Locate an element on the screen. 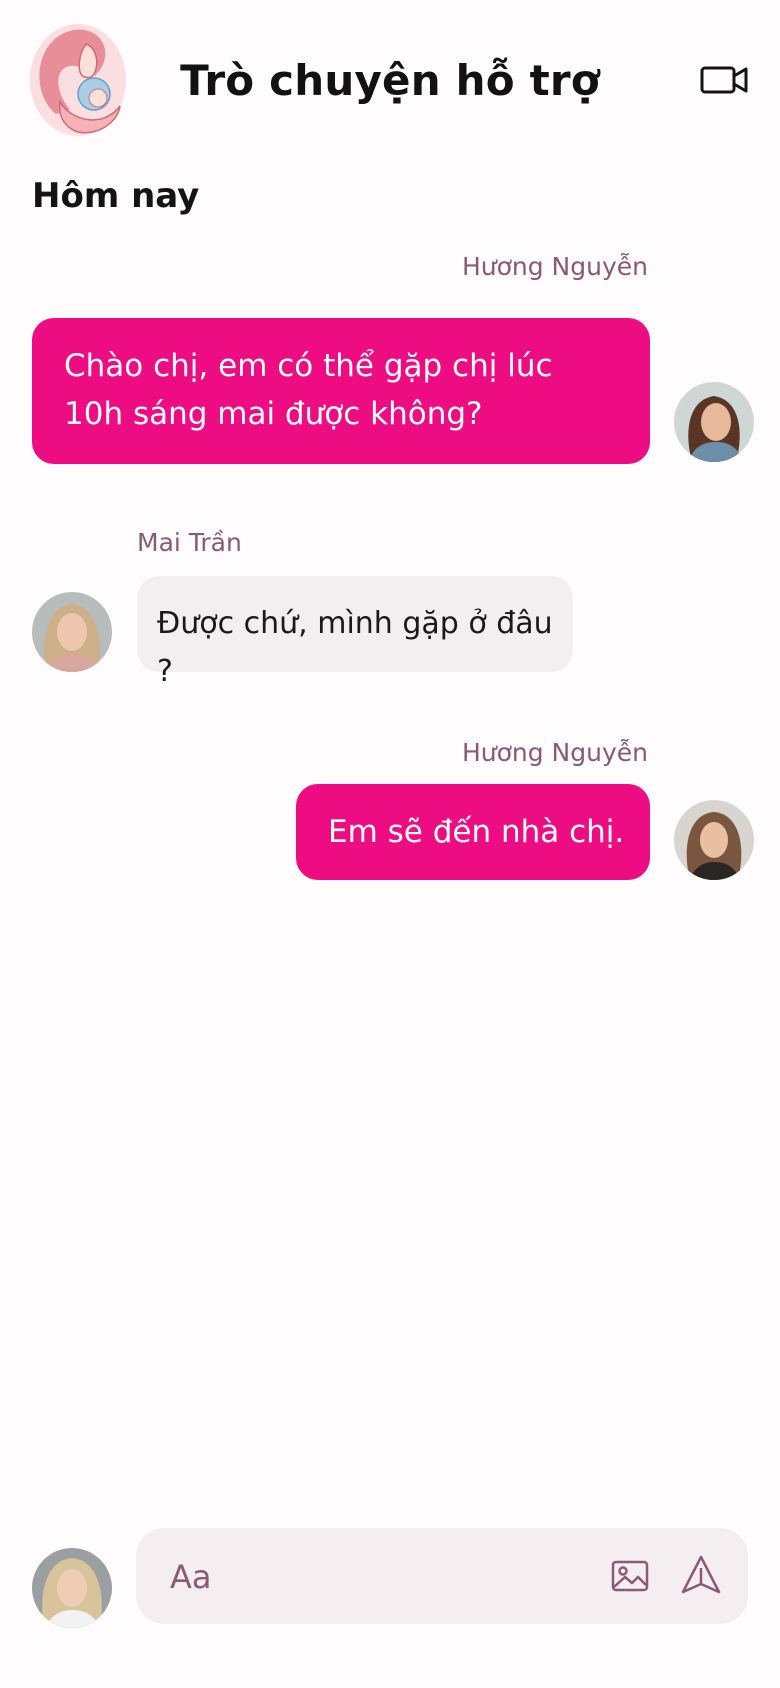 The width and height of the screenshot is (780, 1688). send-icon is located at coordinates (701, 1574).